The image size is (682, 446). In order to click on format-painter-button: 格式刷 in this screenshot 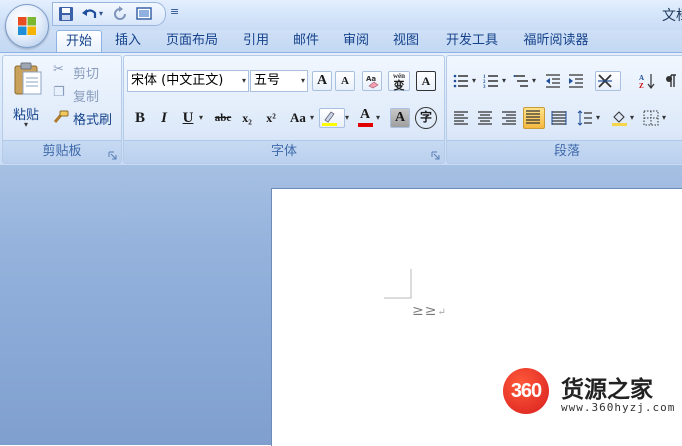, I will do `click(86, 118)`.